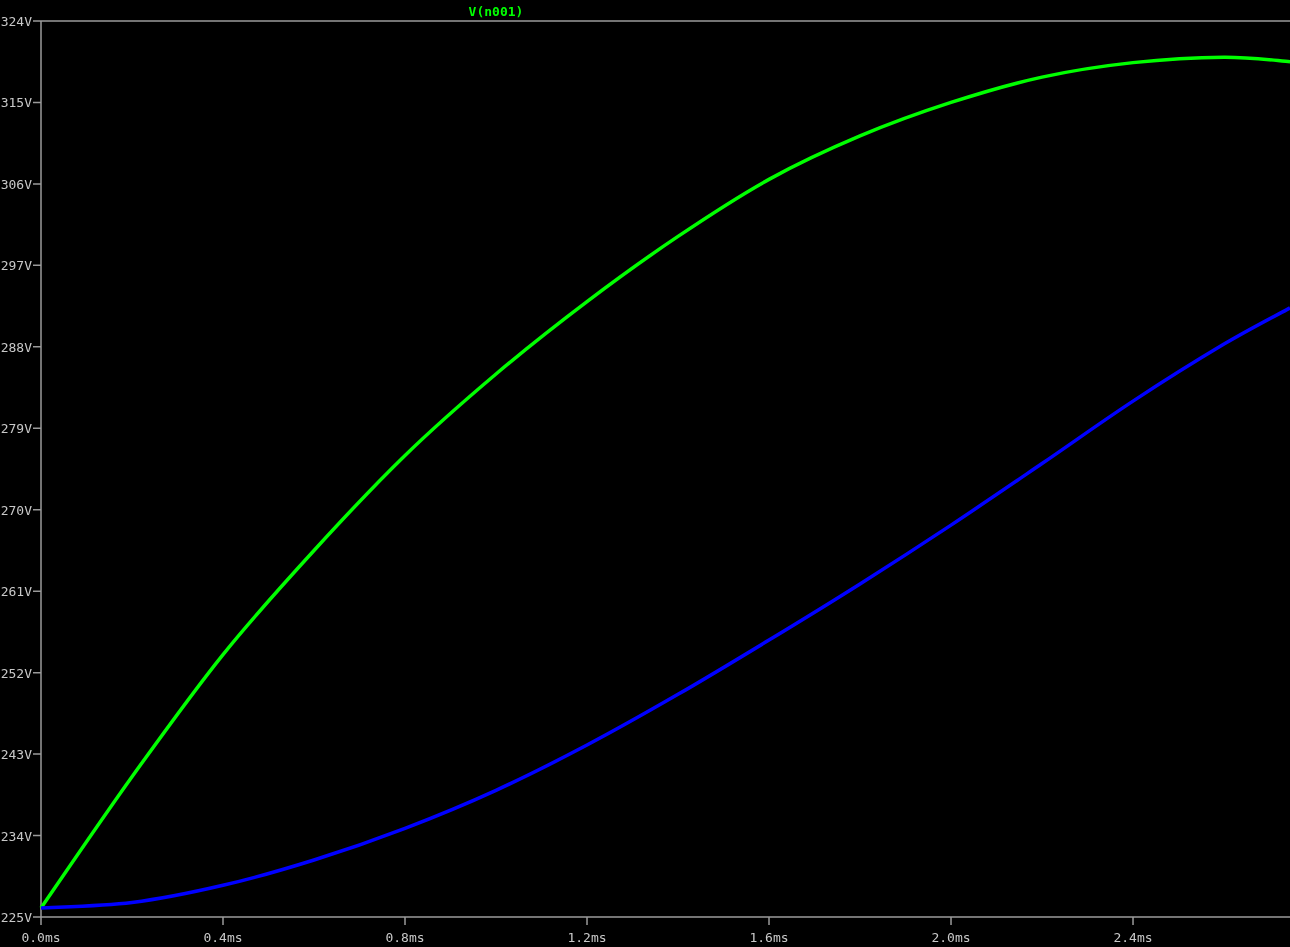 The height and width of the screenshot is (947, 1290). What do you see at coordinates (16, 917) in the screenshot?
I see `axis-label: 225V` at bounding box center [16, 917].